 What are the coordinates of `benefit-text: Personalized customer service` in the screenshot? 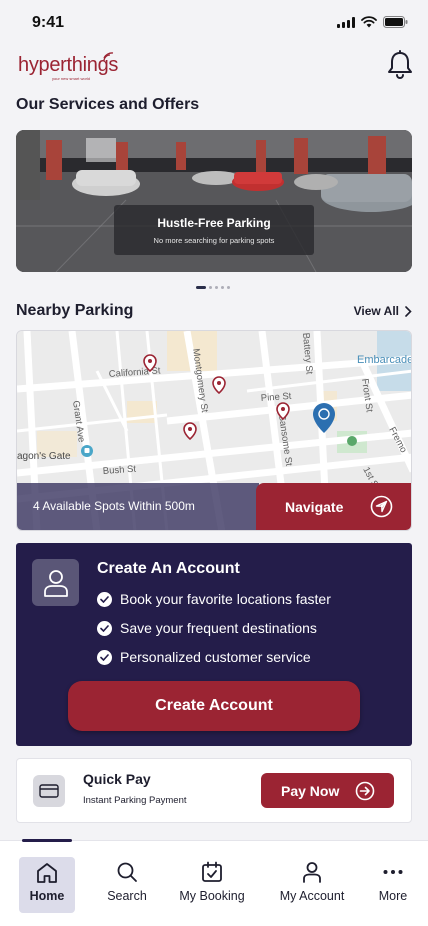 It's located at (215, 657).